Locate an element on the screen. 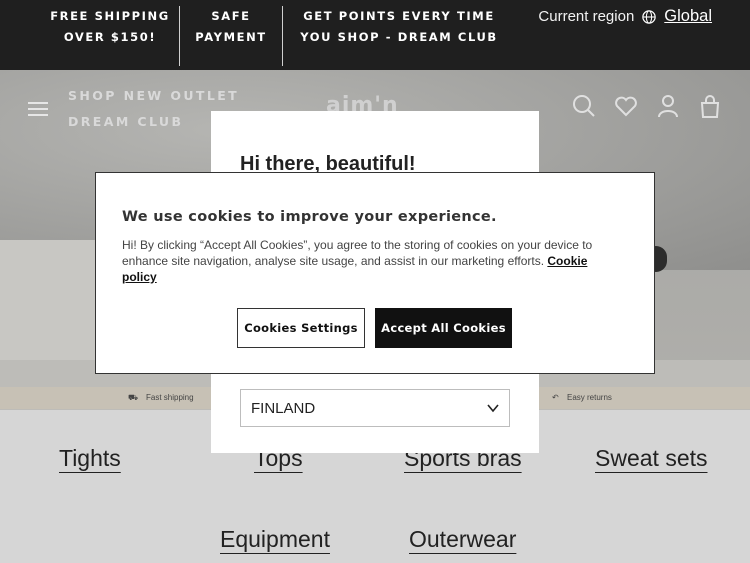 This screenshot has height=563, width=750. bag-icon is located at coordinates (710, 106).